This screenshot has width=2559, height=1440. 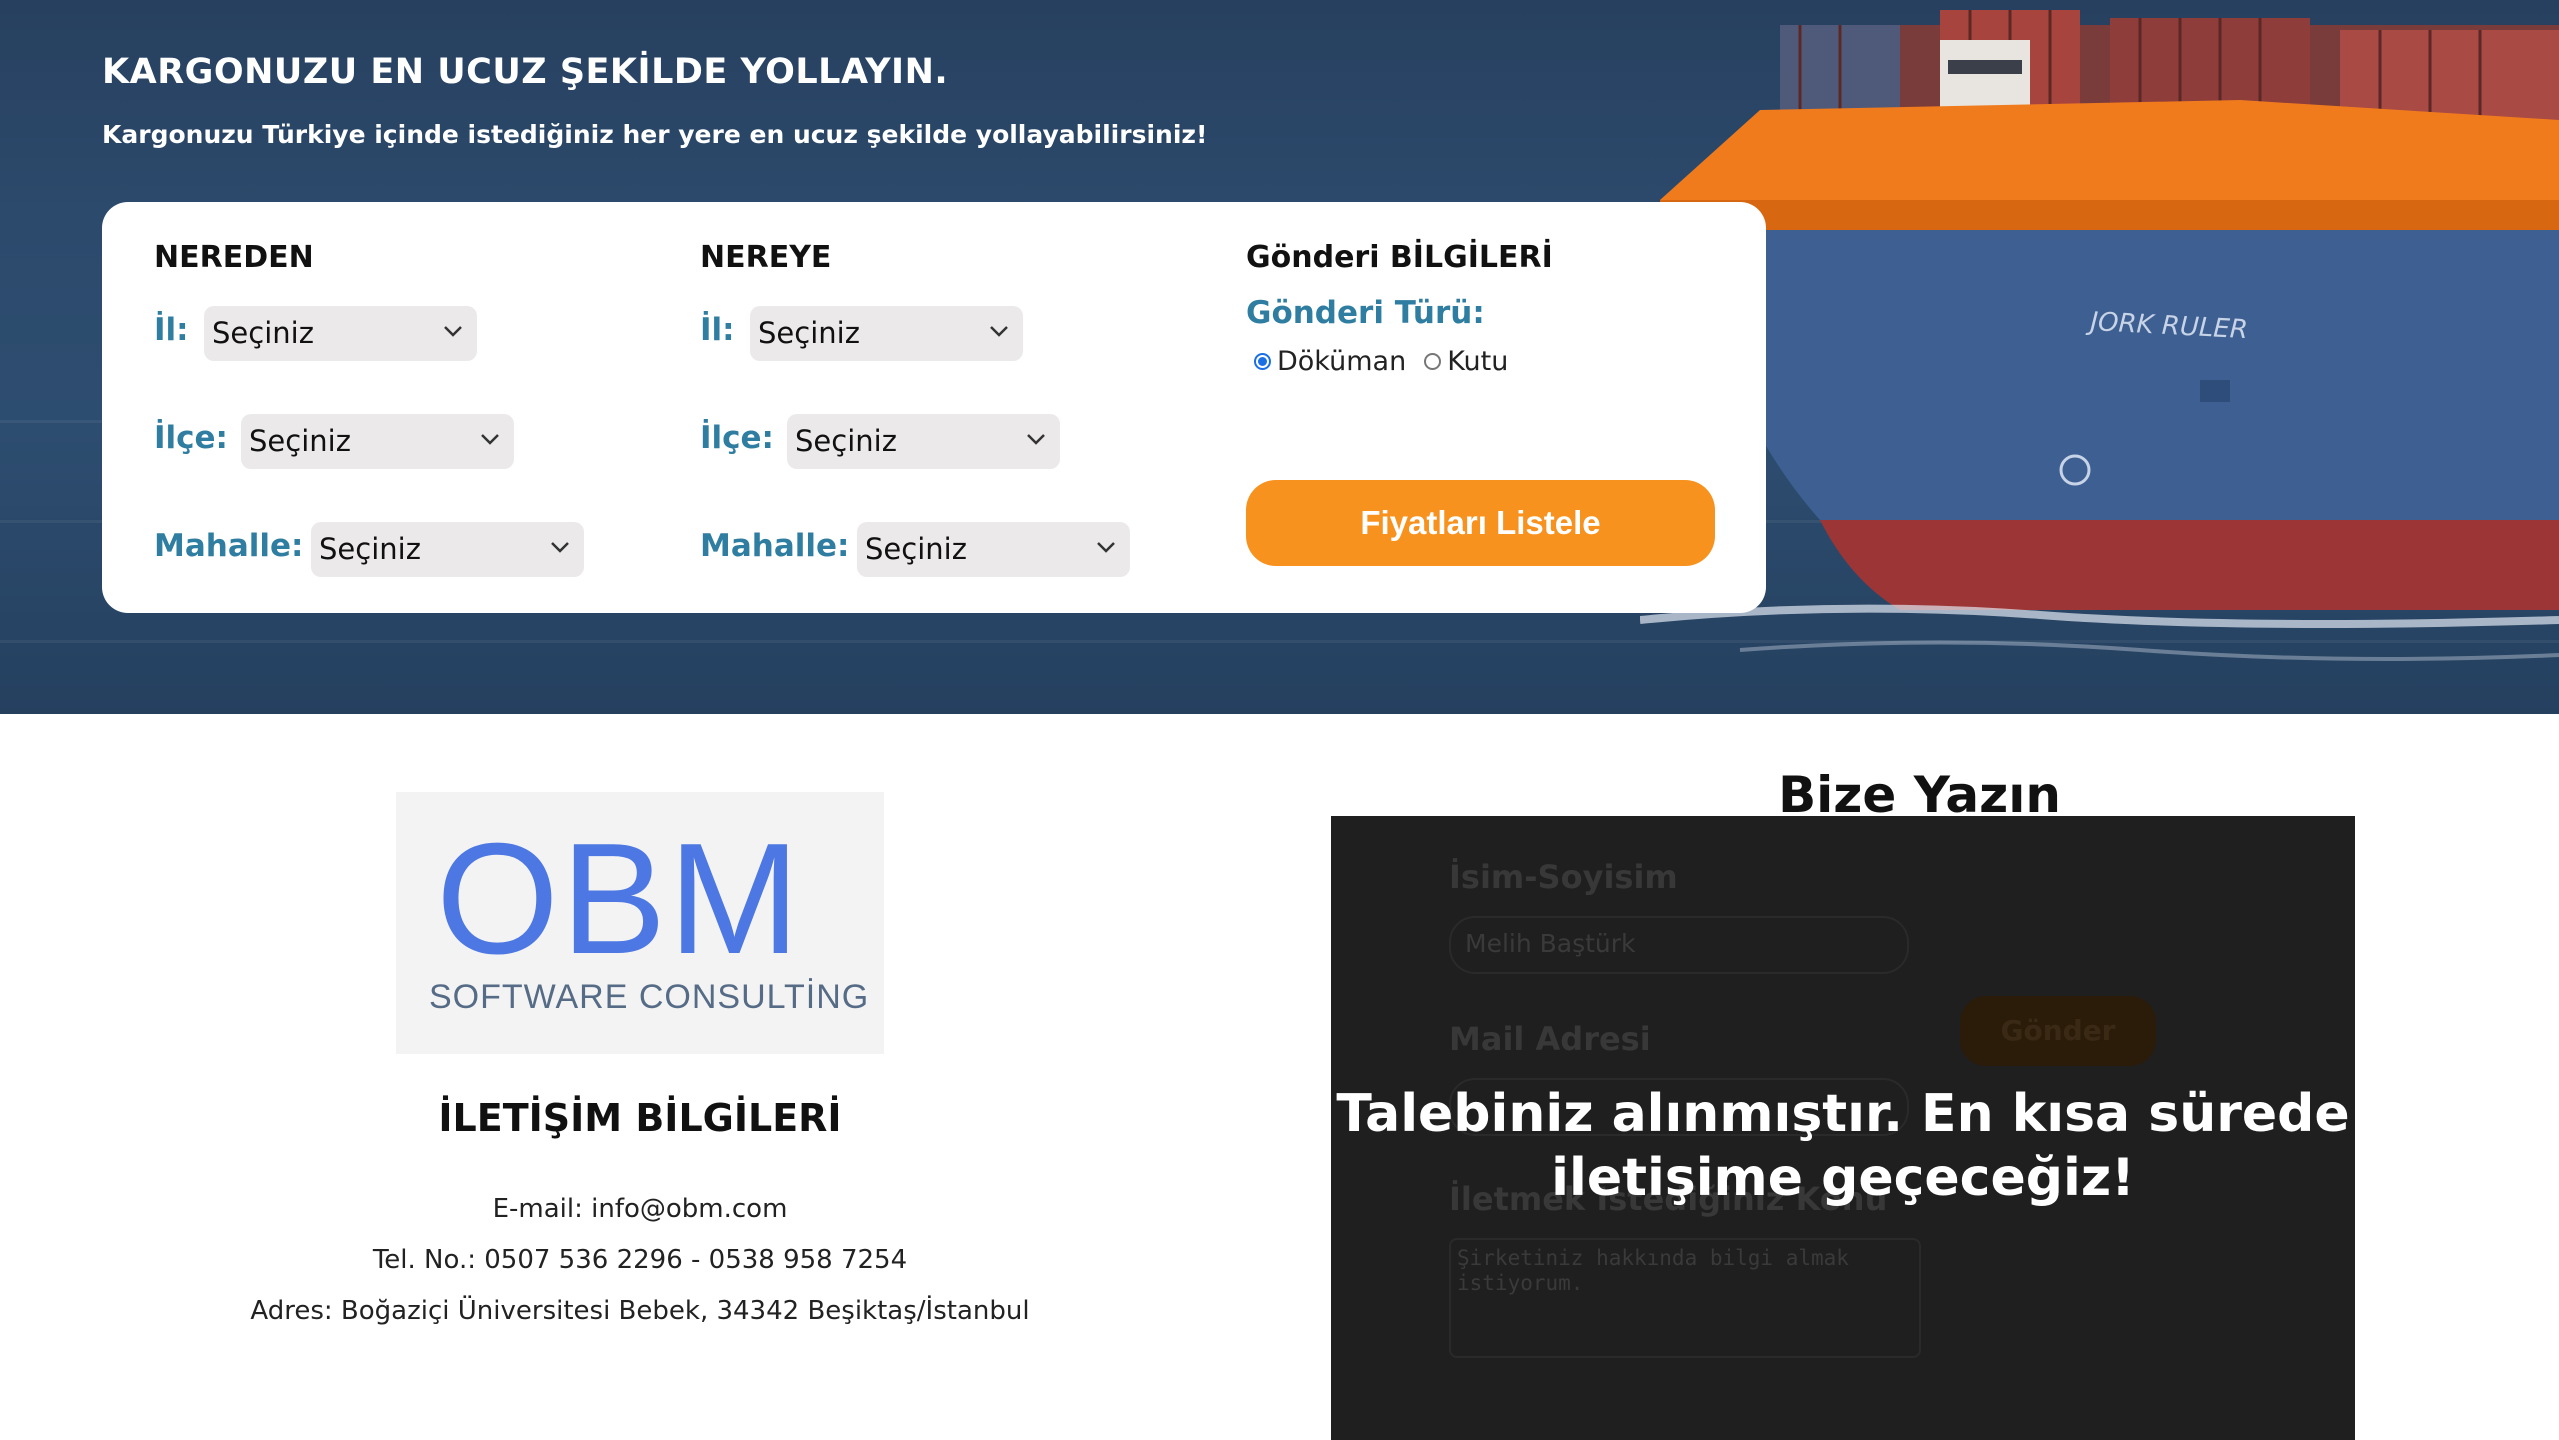 What do you see at coordinates (717, 330) in the screenshot?
I see `to-il-label: İl:` at bounding box center [717, 330].